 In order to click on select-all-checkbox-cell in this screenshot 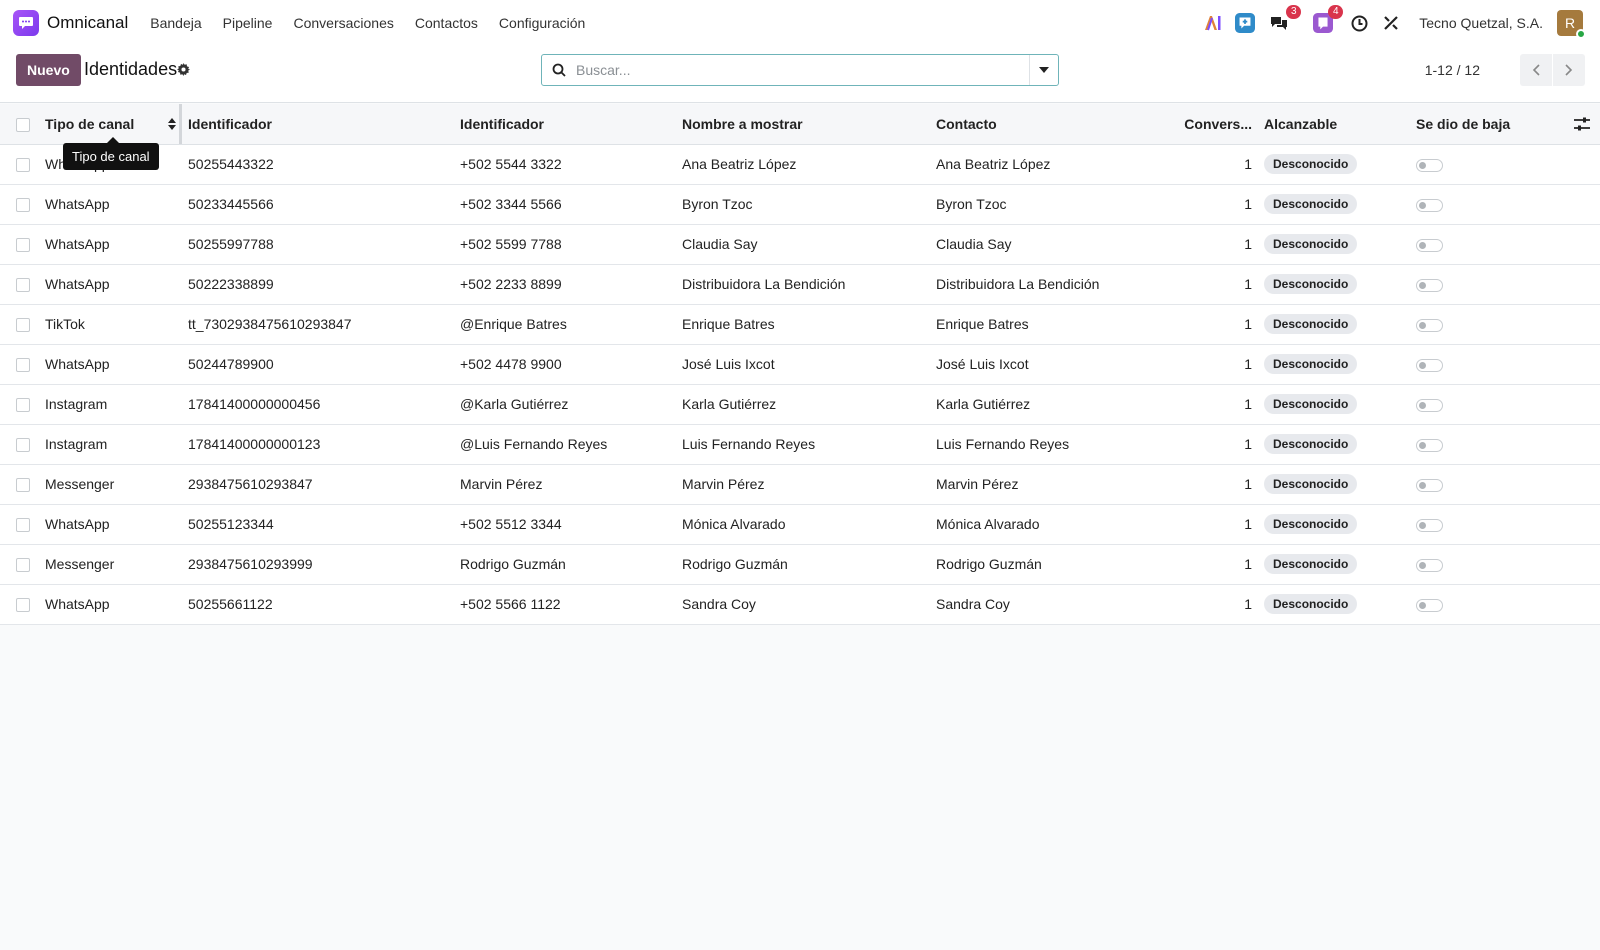, I will do `click(19, 124)`.